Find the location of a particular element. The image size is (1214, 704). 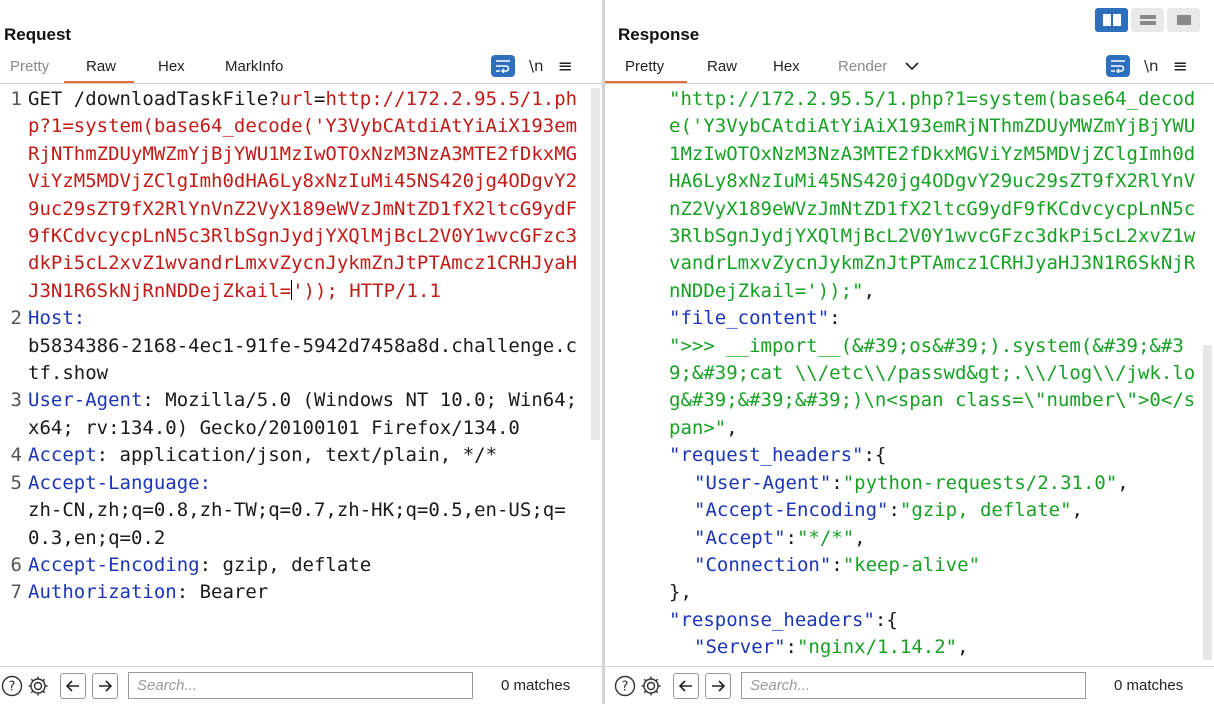

layout-single-icon is located at coordinates (1183, 20).